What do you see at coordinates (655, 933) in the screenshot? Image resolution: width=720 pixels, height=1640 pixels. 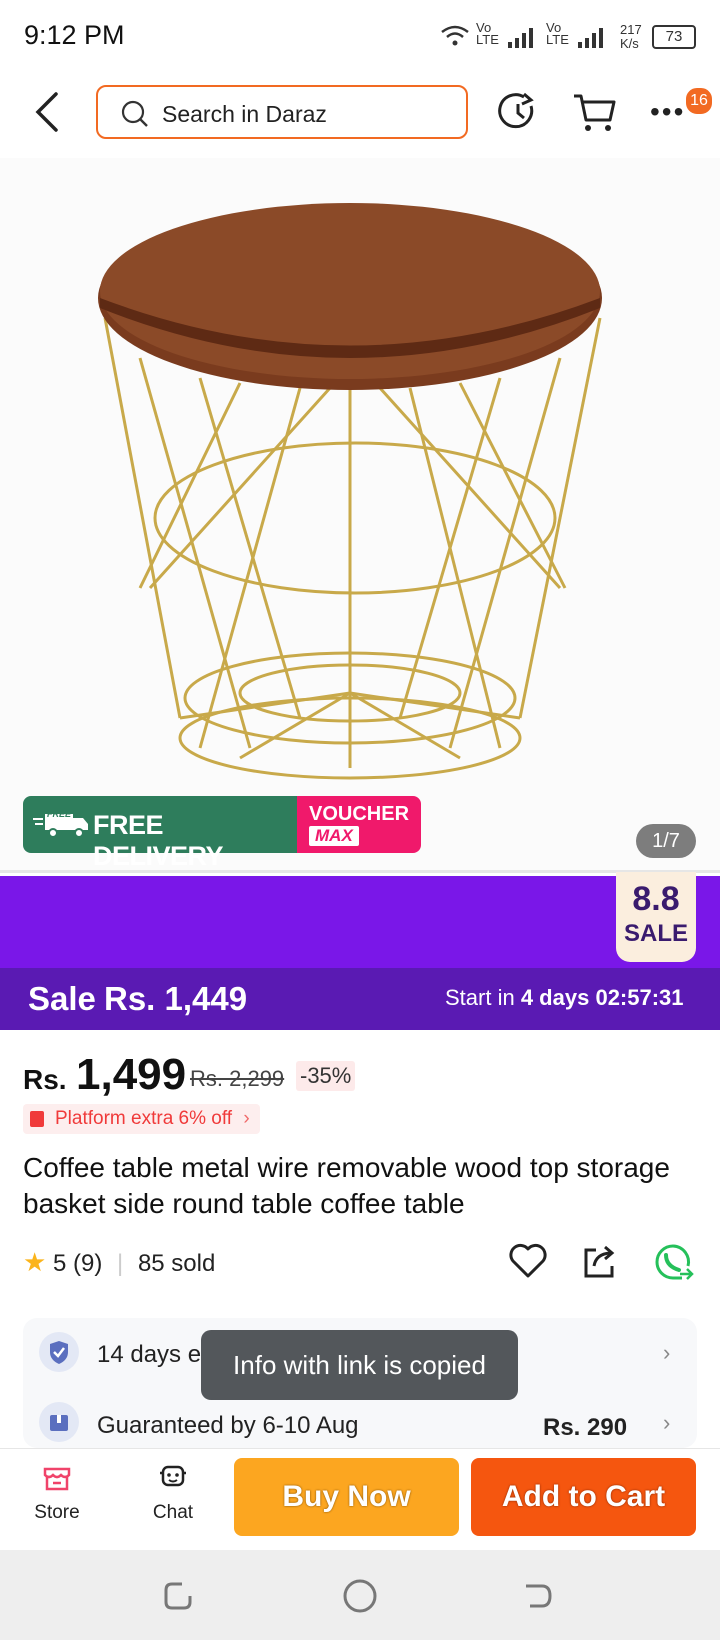 I see `sale-event-word: SALE` at bounding box center [655, 933].